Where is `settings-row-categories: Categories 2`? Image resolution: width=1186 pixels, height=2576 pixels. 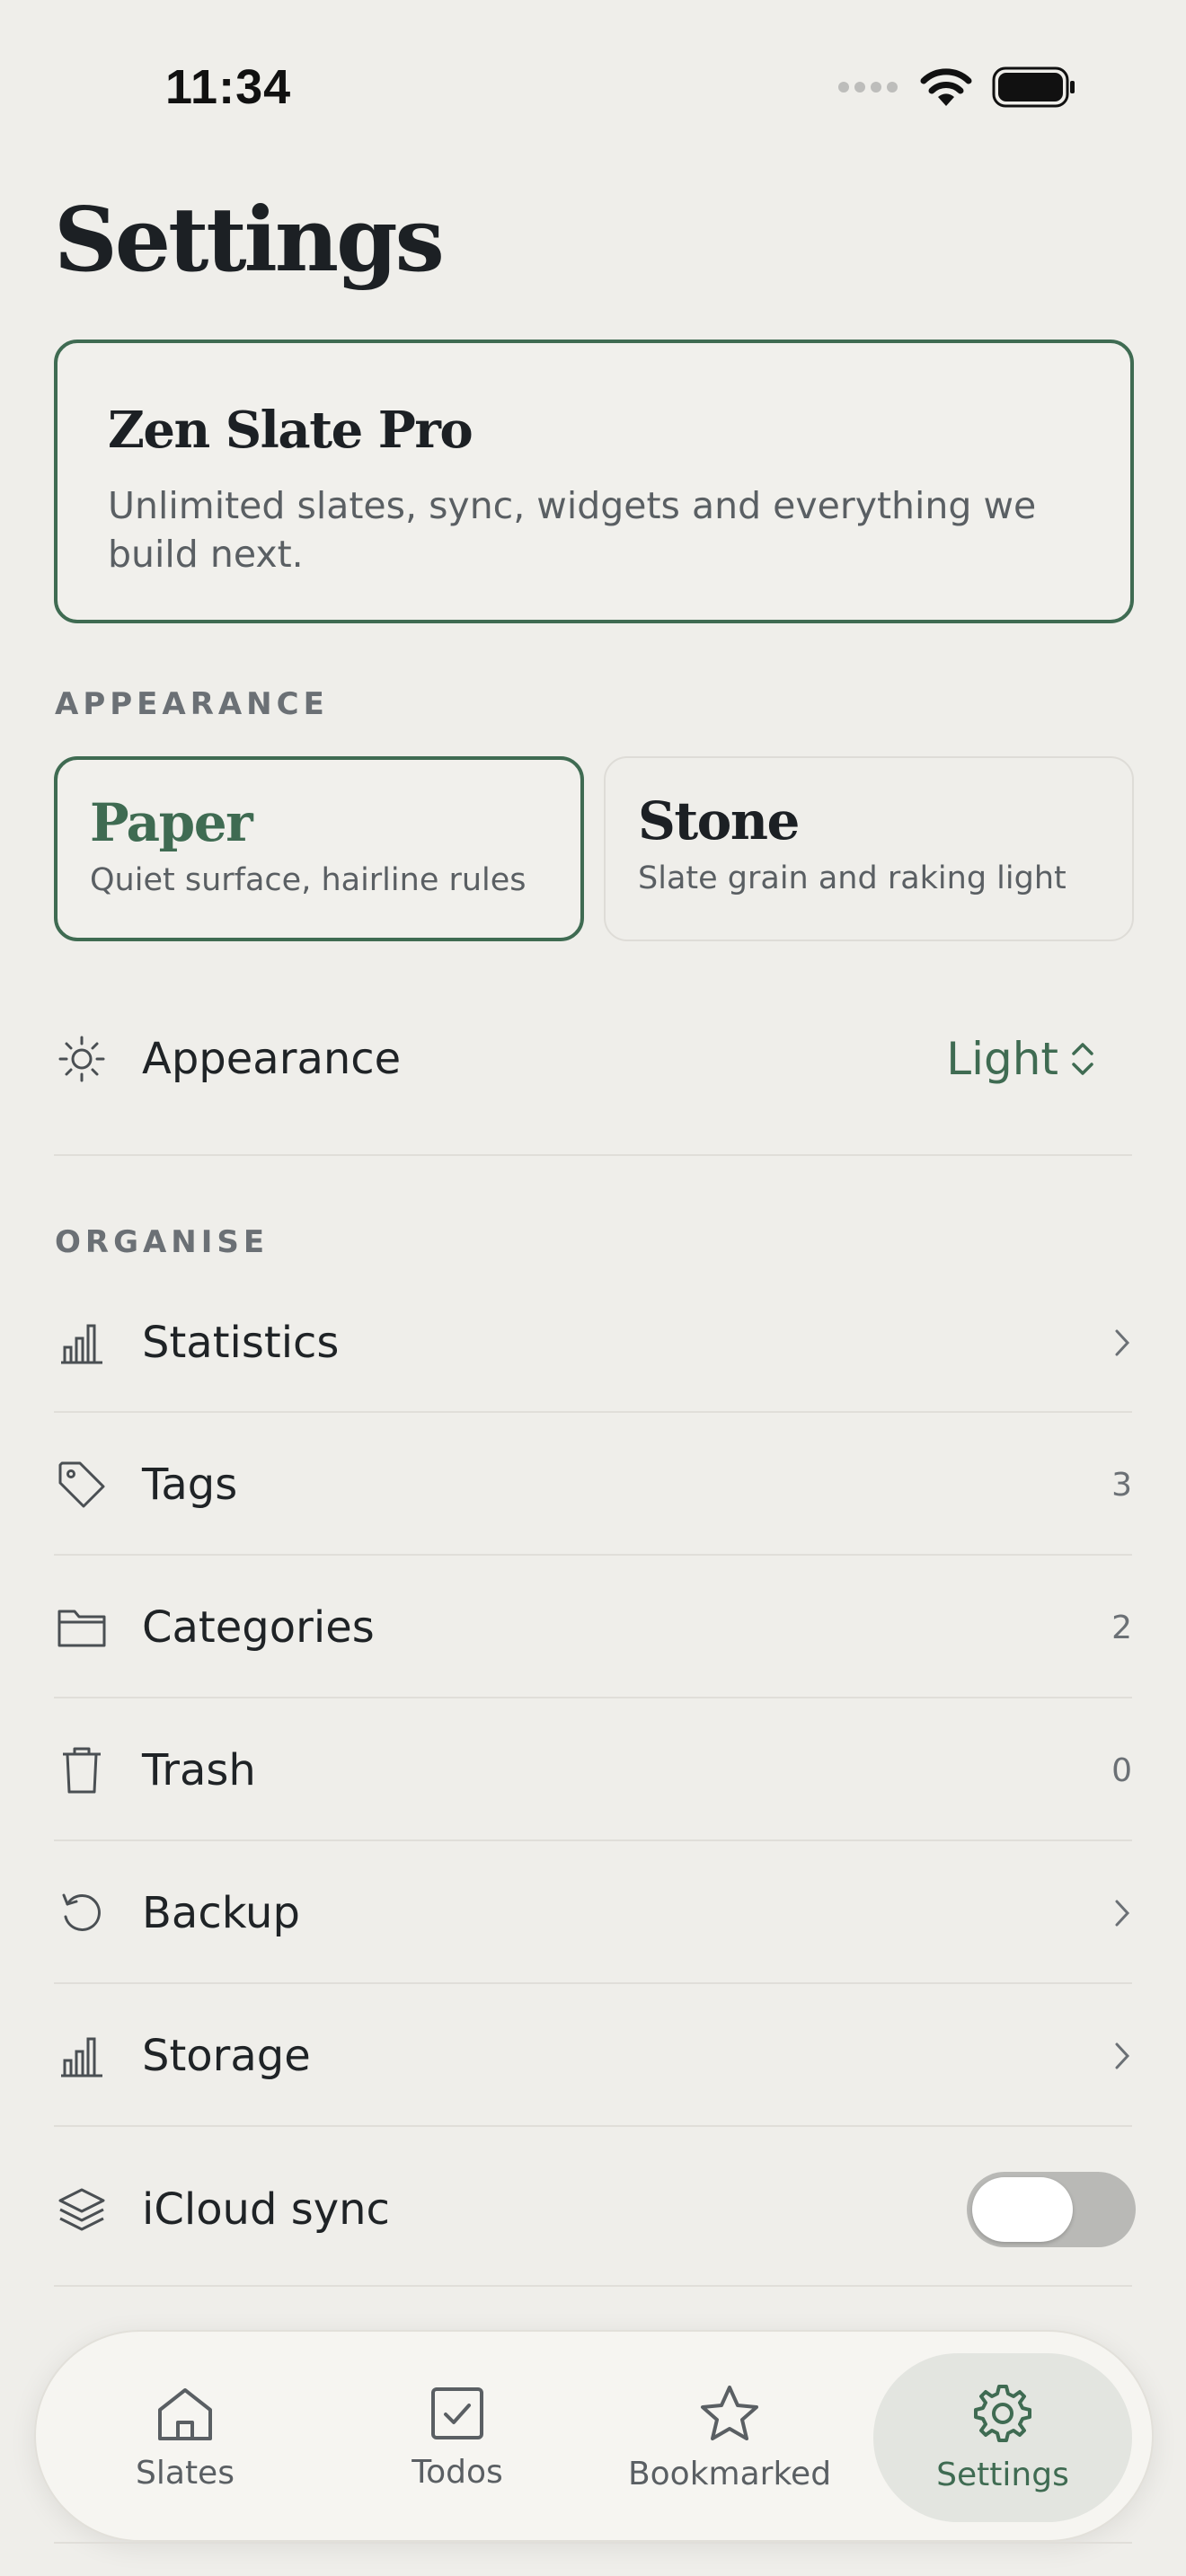 settings-row-categories: Categories 2 is located at coordinates (593, 1627).